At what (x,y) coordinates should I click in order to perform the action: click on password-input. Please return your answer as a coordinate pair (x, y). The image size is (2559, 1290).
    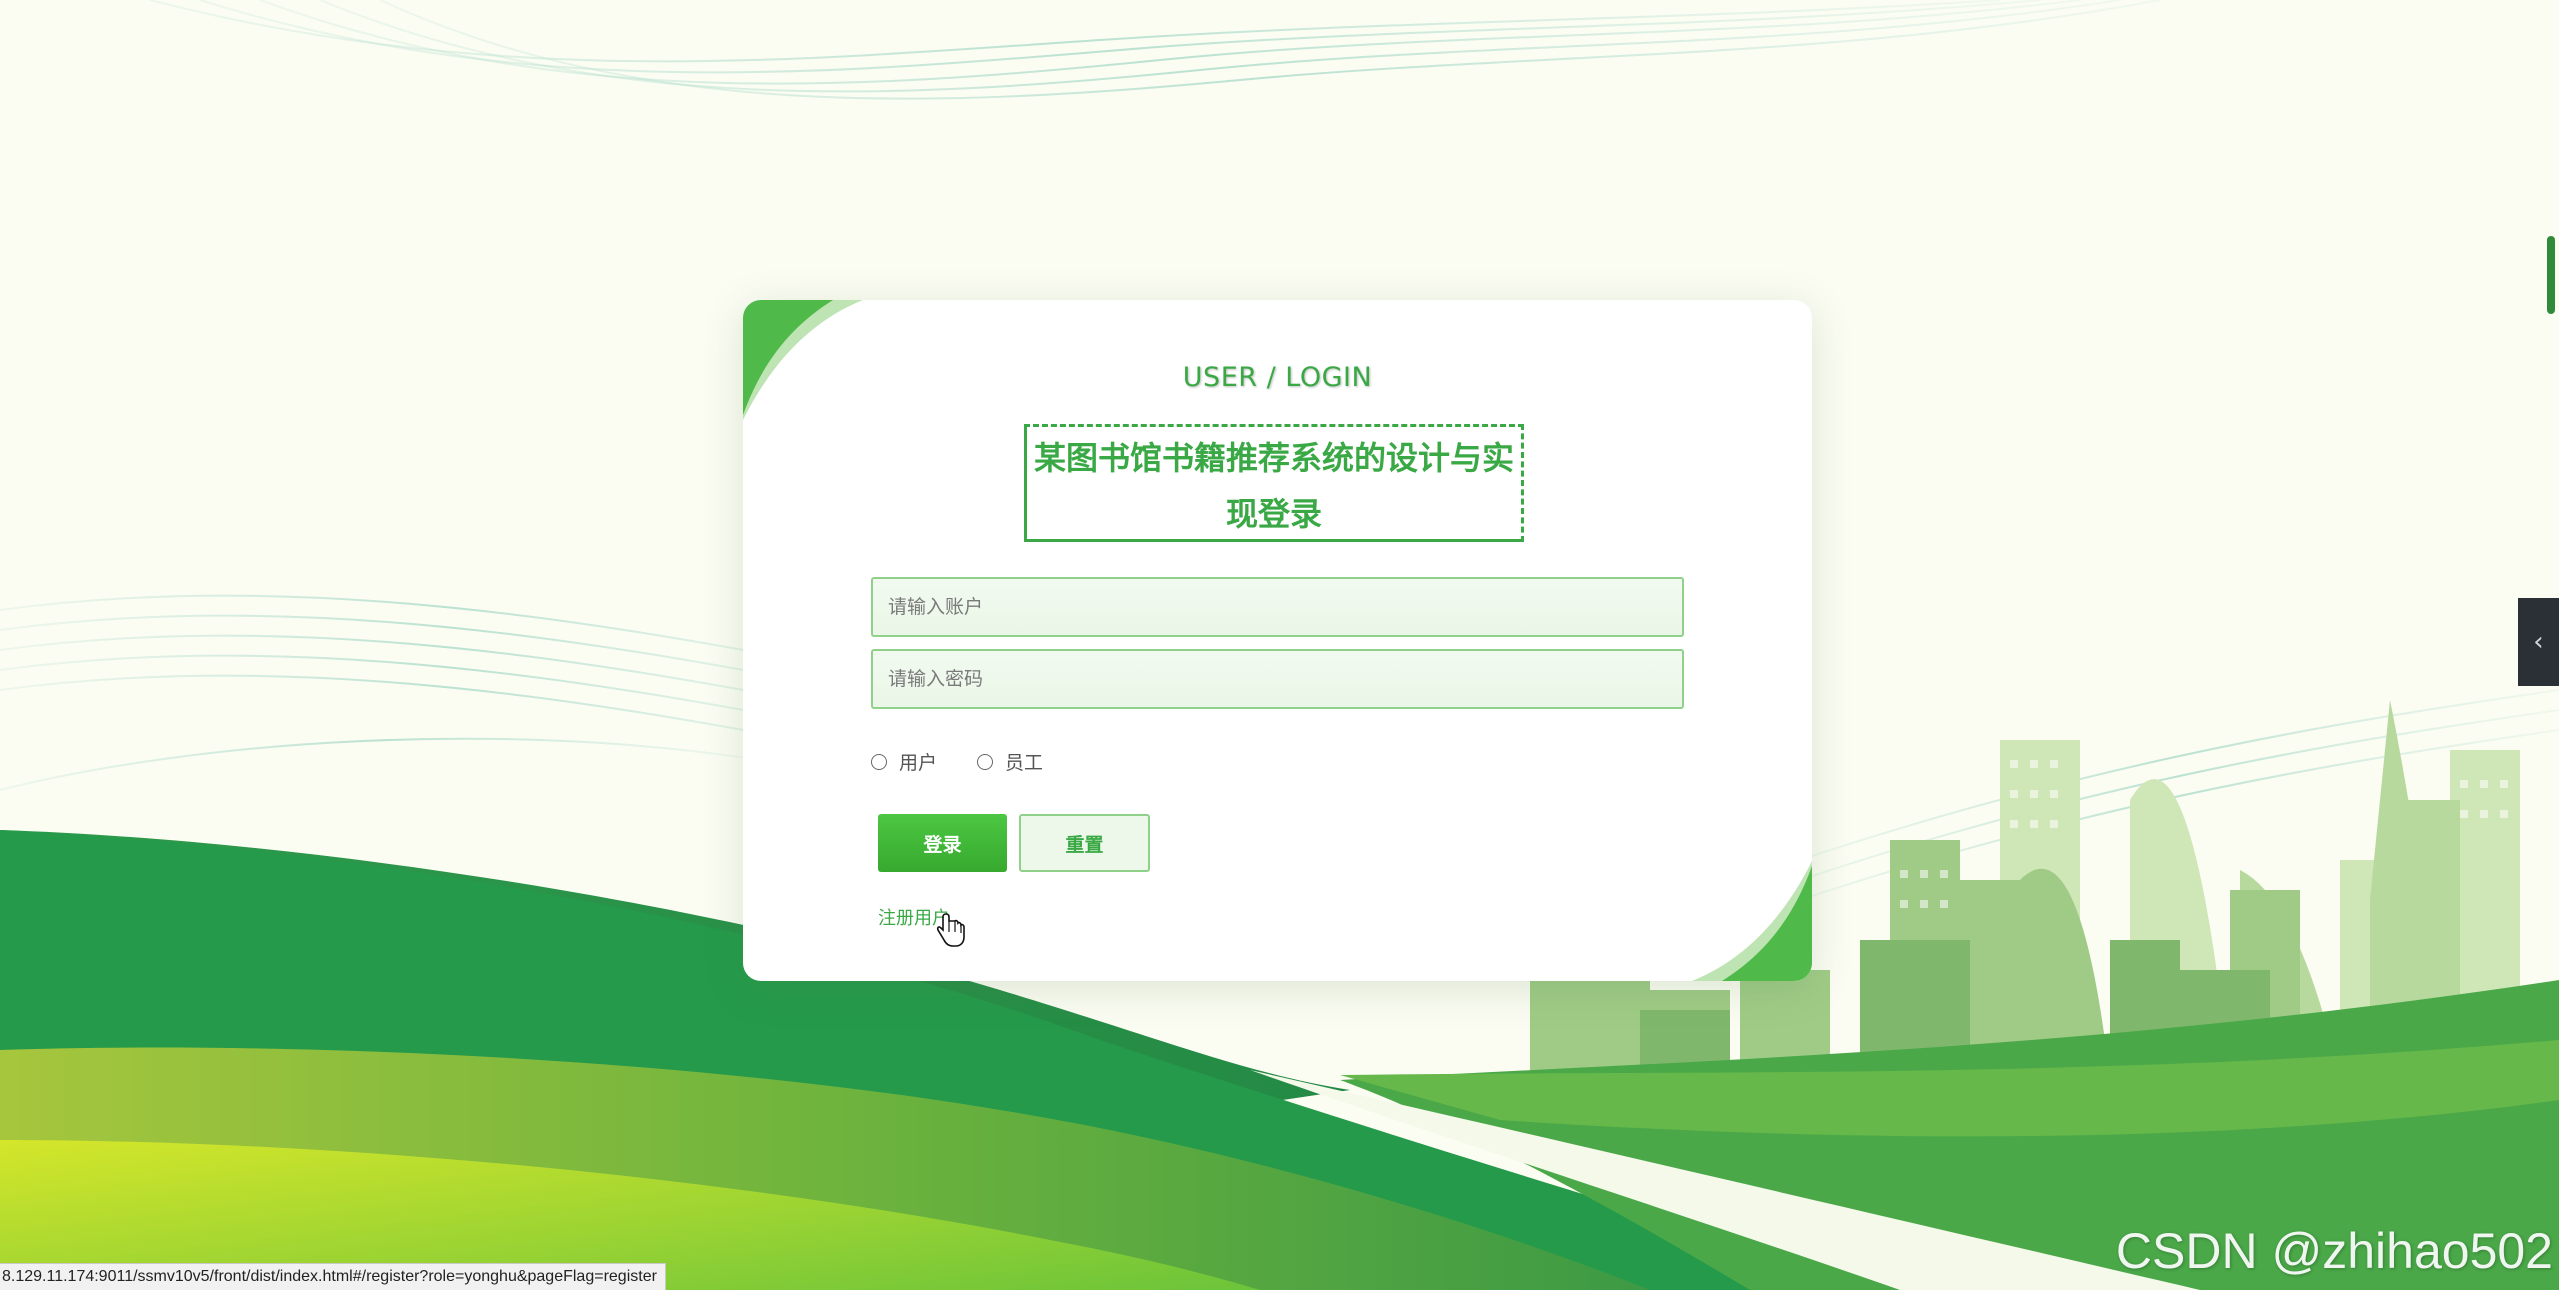
    Looking at the image, I should click on (1277, 679).